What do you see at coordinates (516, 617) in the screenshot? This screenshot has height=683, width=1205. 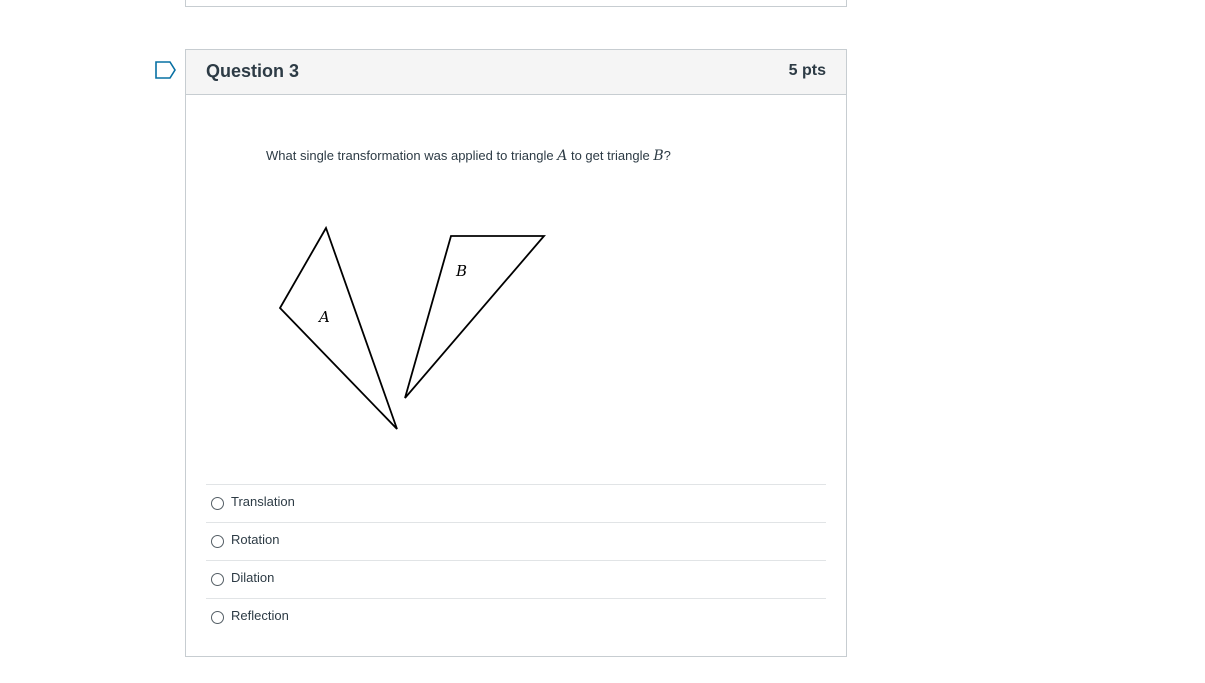 I see `answer-option: Reflection` at bounding box center [516, 617].